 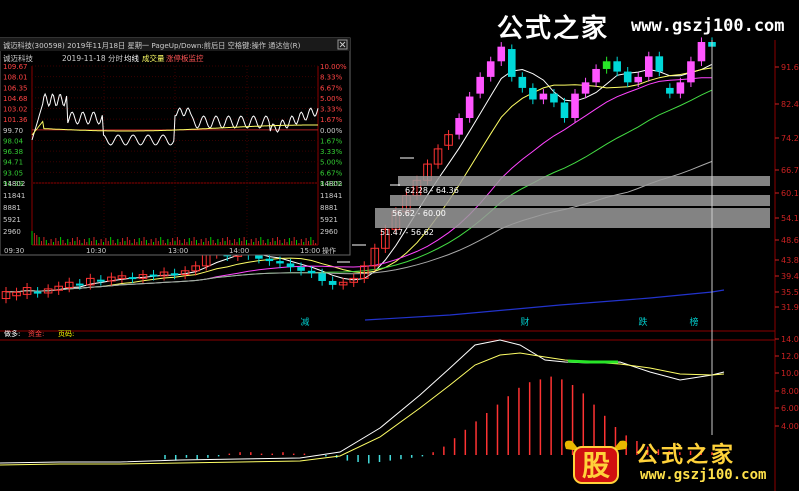 What do you see at coordinates (185, 58) in the screenshot?
I see `legend-limit: 涨停板监控` at bounding box center [185, 58].